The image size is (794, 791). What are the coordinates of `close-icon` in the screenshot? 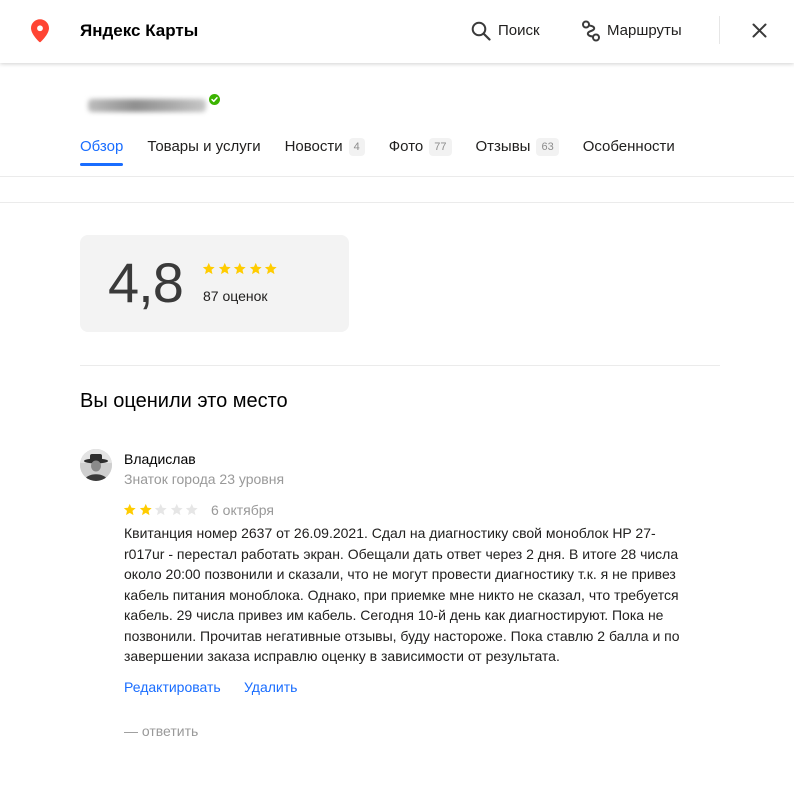 It's located at (759, 33).